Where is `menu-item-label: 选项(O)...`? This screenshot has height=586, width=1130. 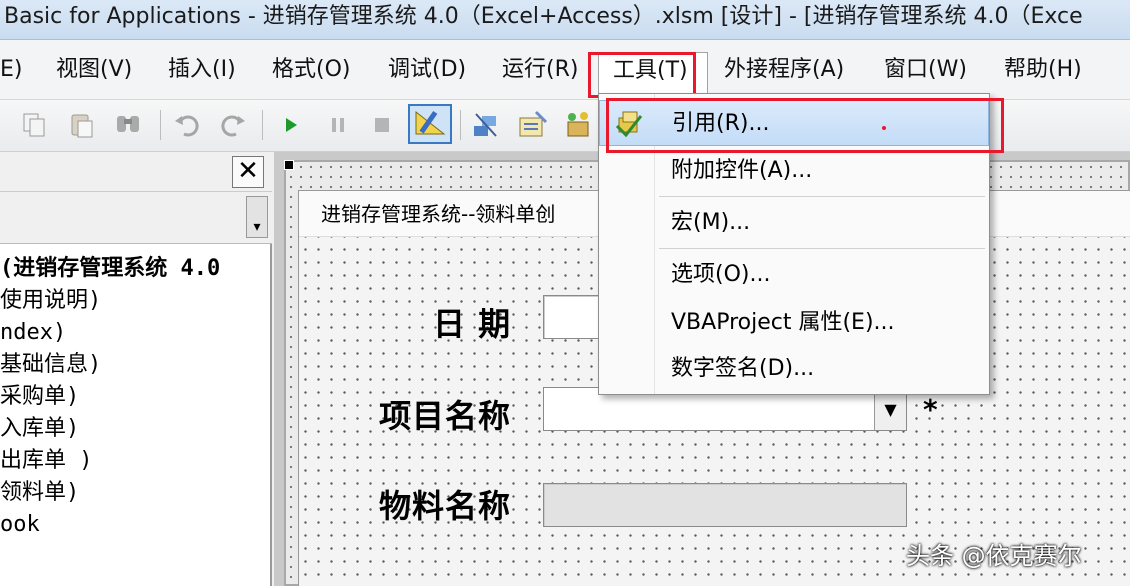
menu-item-label: 选项(O)... is located at coordinates (721, 274).